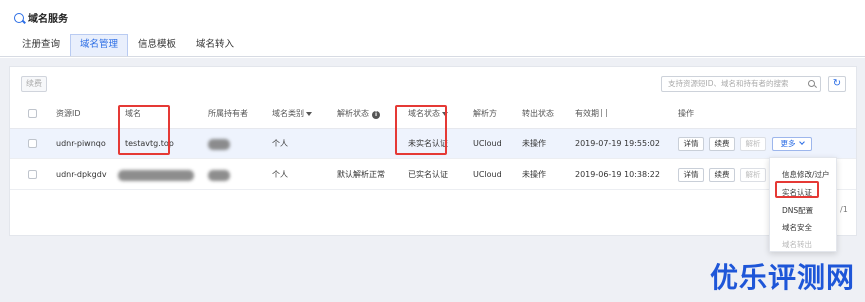 The image size is (865, 302). I want to click on menu-item-info-modify: 信息修改/过户, so click(806, 174).